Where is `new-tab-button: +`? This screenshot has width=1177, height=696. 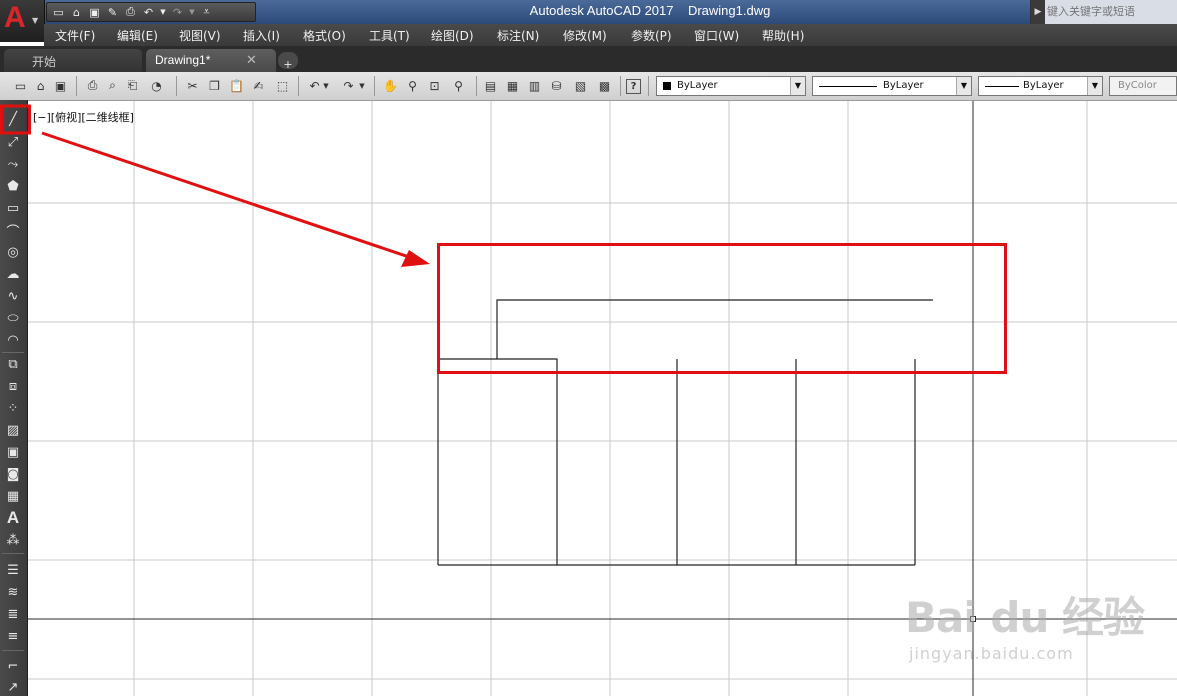 new-tab-button: + is located at coordinates (288, 62).